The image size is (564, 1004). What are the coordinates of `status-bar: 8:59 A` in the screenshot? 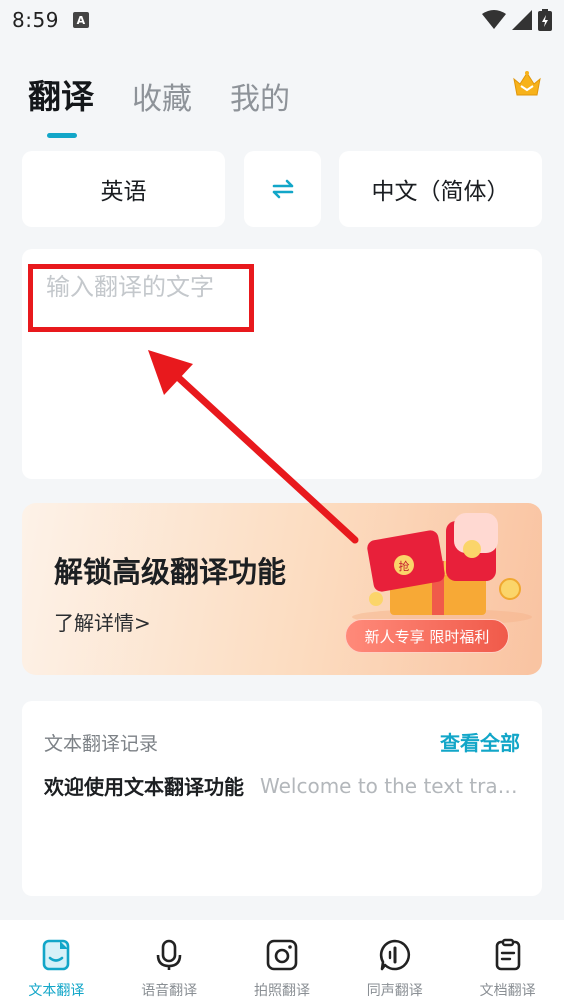 It's located at (282, 20).